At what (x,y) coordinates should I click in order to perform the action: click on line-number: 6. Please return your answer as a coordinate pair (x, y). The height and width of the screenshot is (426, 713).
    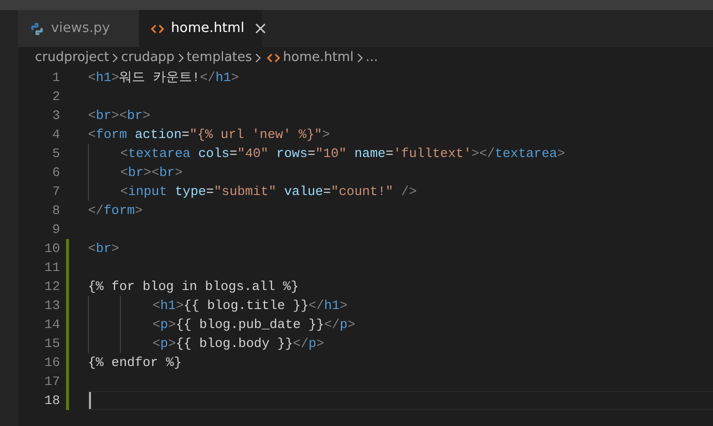
    Looking at the image, I should click on (55, 173).